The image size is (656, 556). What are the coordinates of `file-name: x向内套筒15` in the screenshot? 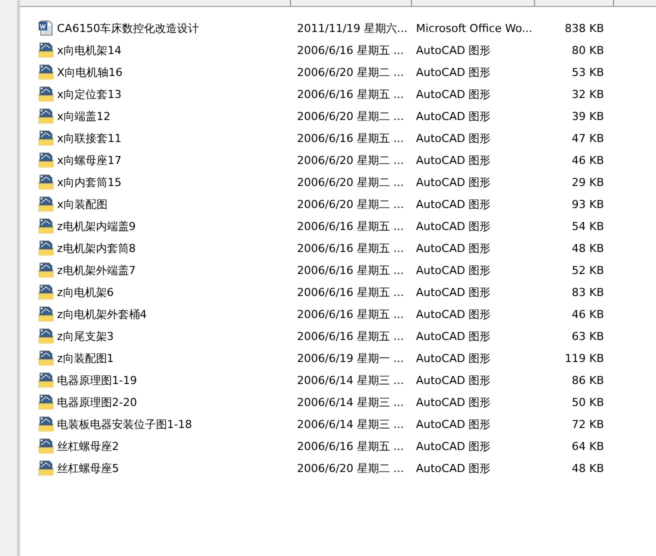 It's located at (89, 182).